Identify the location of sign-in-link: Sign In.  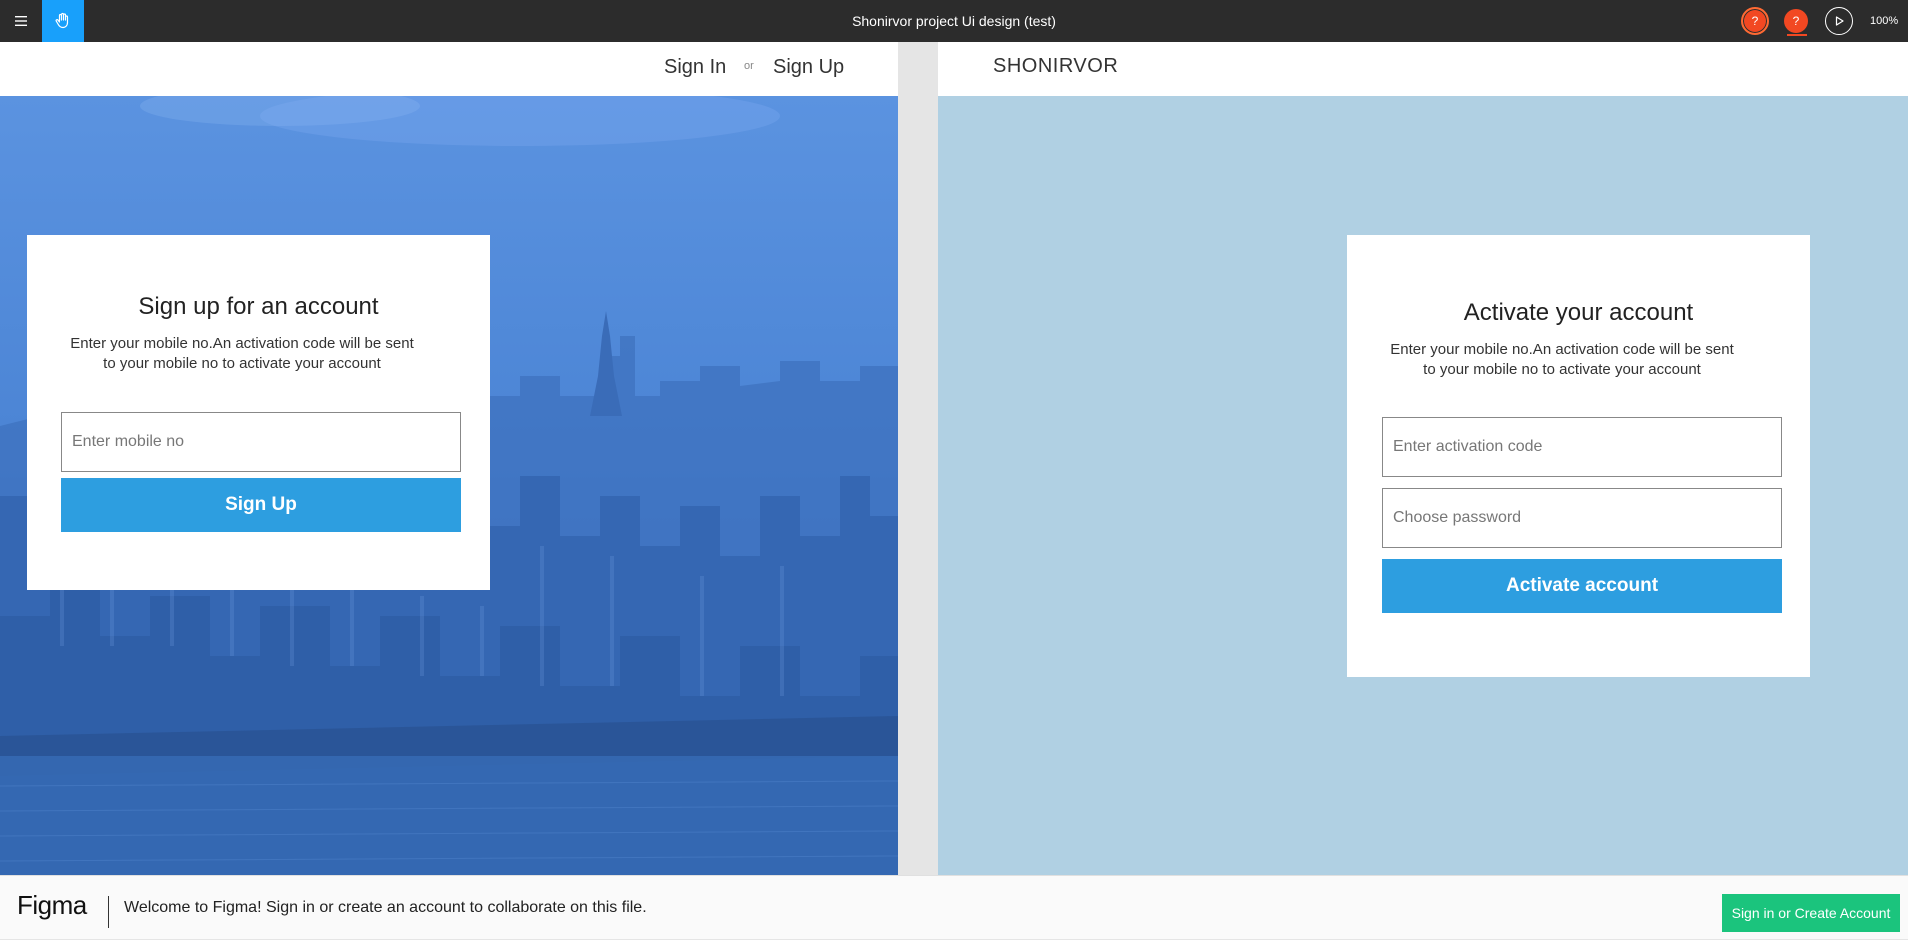
(695, 67).